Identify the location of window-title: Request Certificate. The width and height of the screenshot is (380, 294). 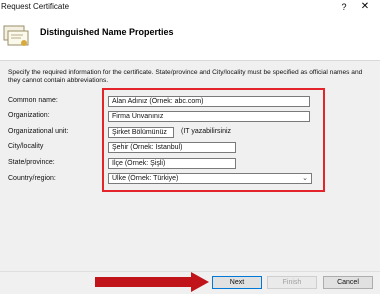
(35, 6).